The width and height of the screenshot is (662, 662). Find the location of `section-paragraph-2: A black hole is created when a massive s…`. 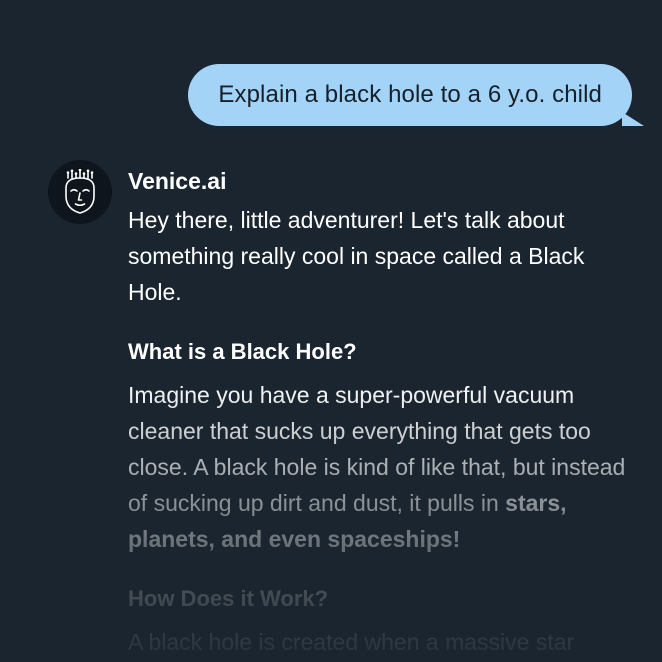

section-paragraph-2: A black hole is created when a massive s… is located at coordinates (351, 642).